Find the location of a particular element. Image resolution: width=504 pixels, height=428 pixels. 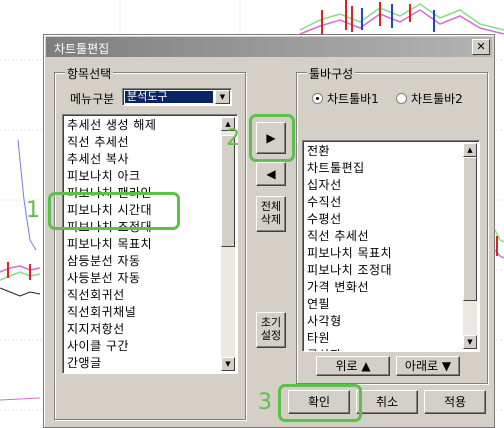

list-item: 가격 변화선 is located at coordinates (384, 287).